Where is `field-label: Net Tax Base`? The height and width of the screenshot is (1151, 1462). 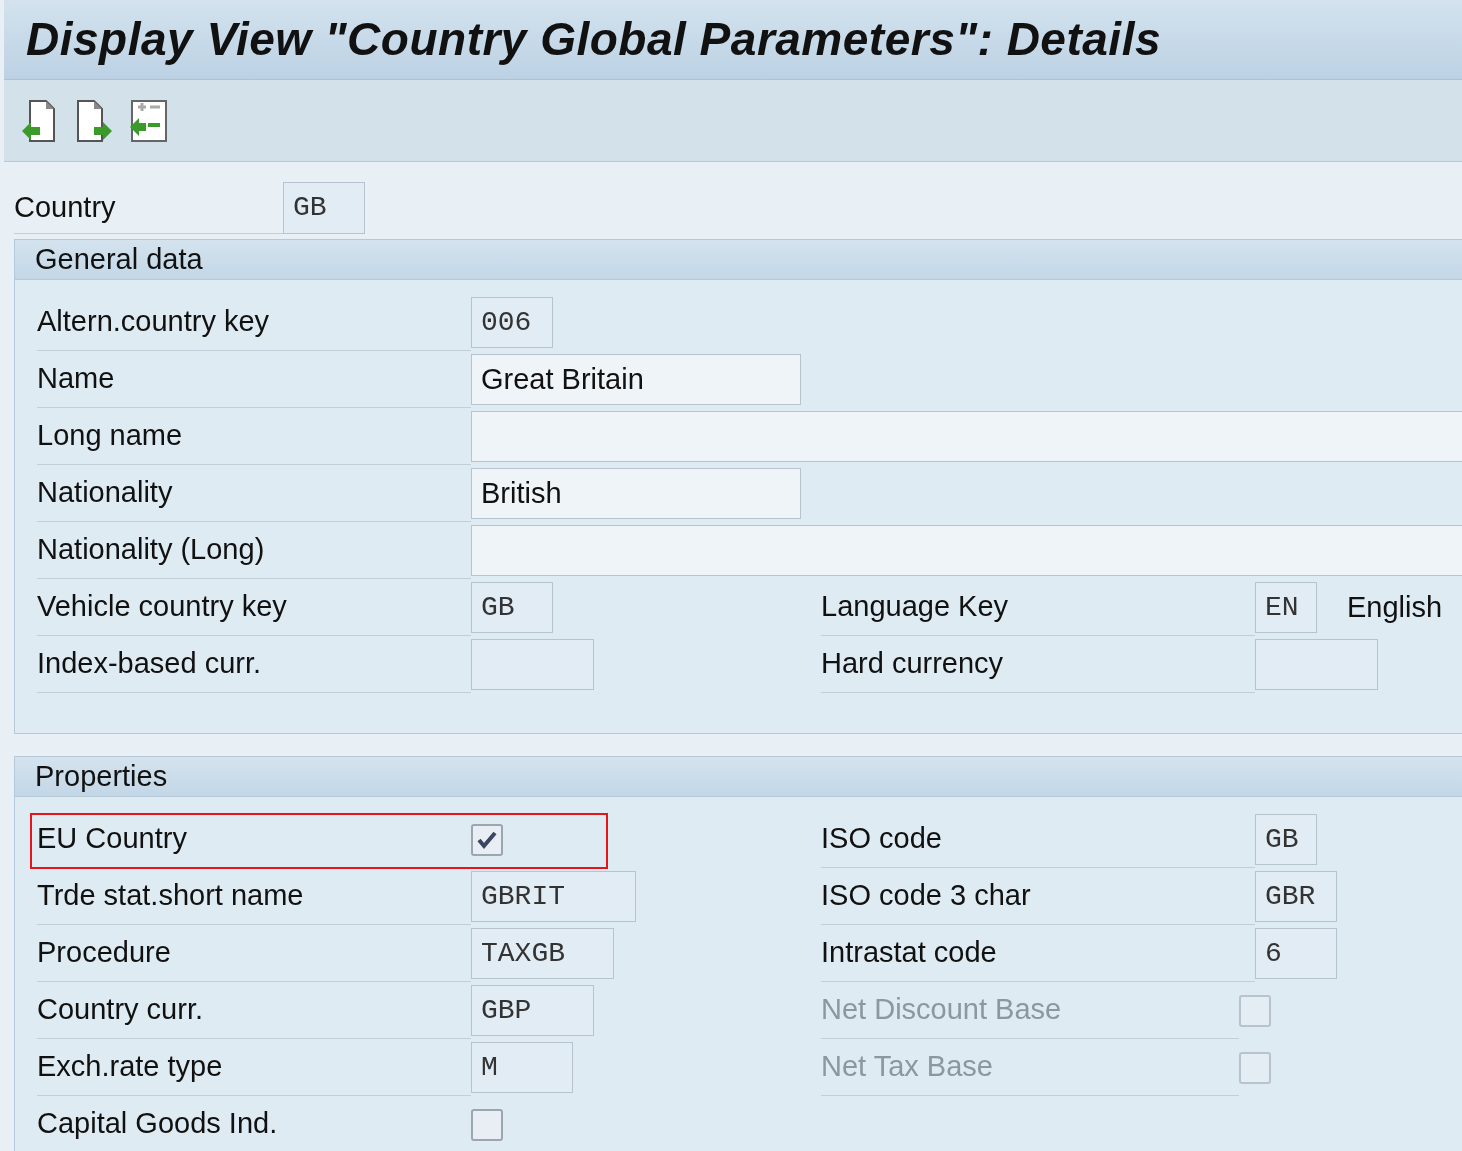
field-label: Net Tax Base is located at coordinates (1030, 1067).